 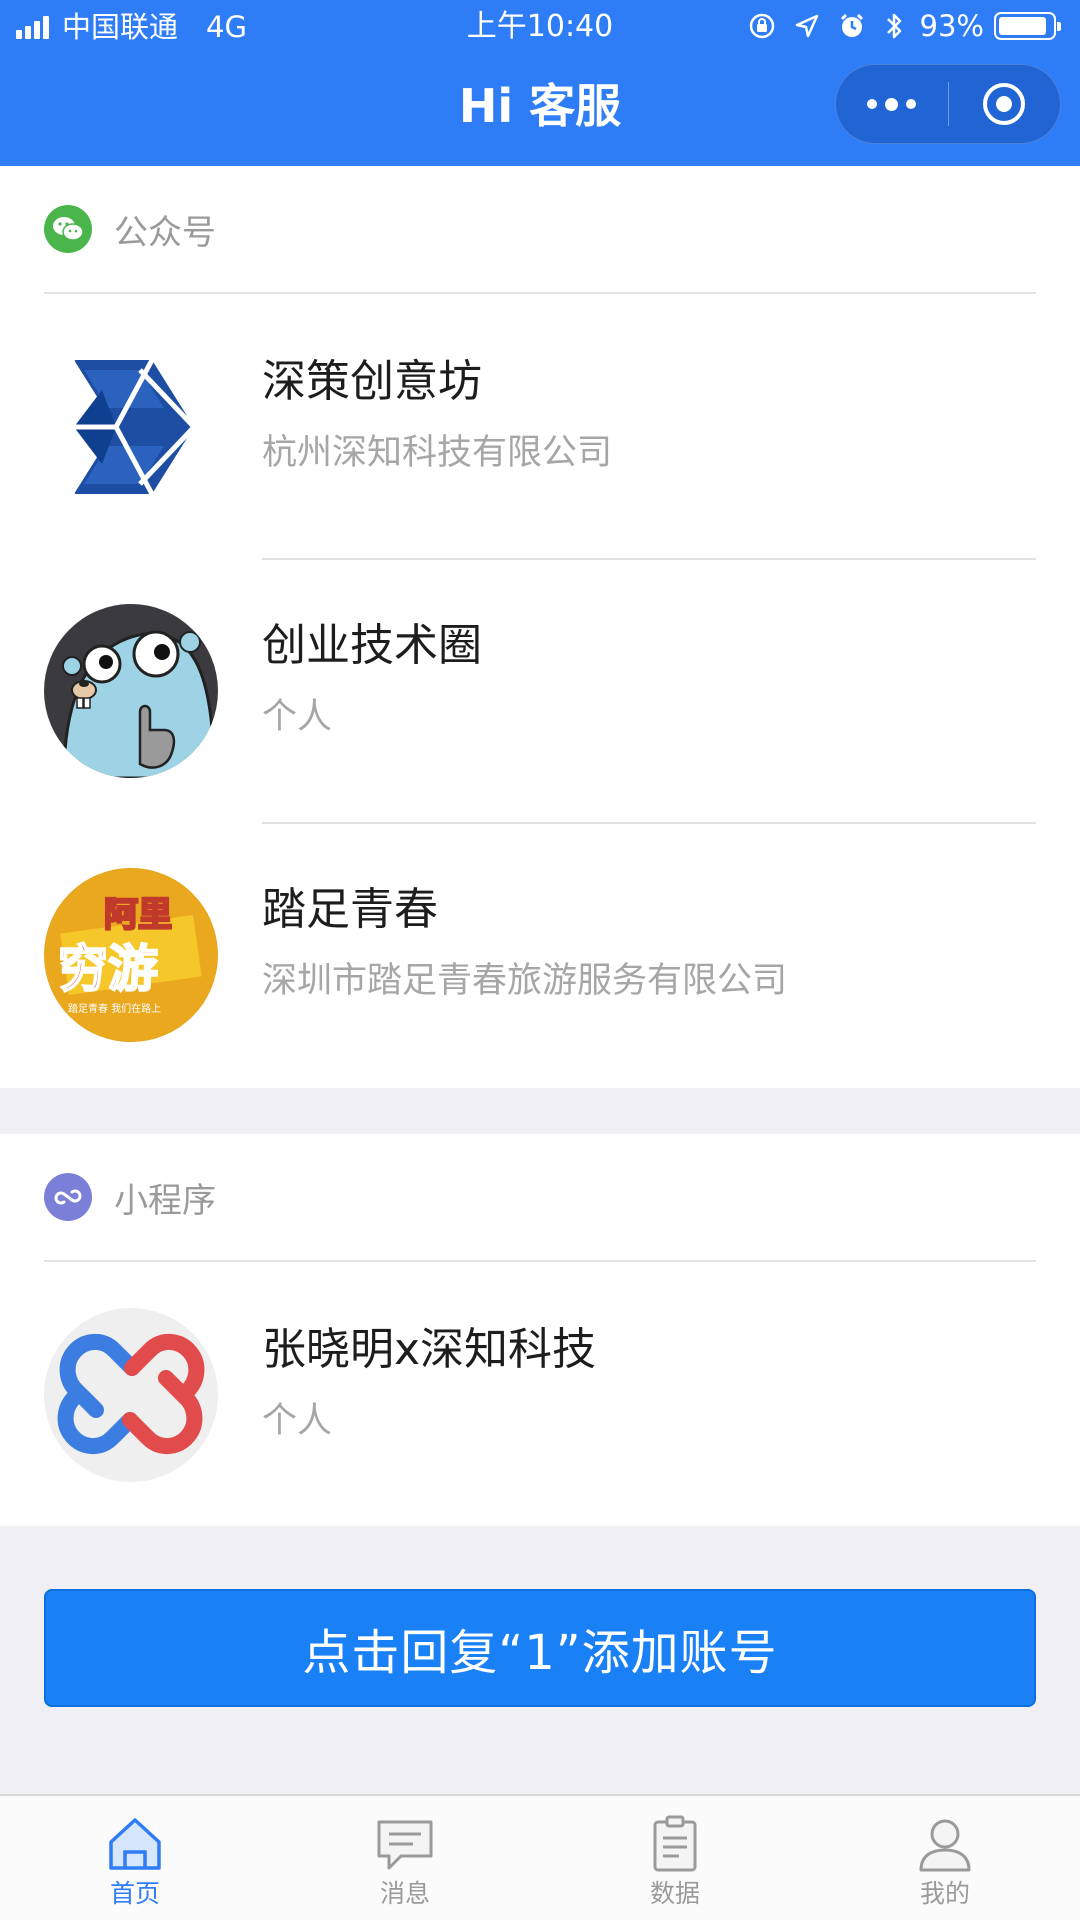 What do you see at coordinates (540, 428) in the screenshot?
I see `account-row: 深策创意坊 杭州深知科技有限公司` at bounding box center [540, 428].